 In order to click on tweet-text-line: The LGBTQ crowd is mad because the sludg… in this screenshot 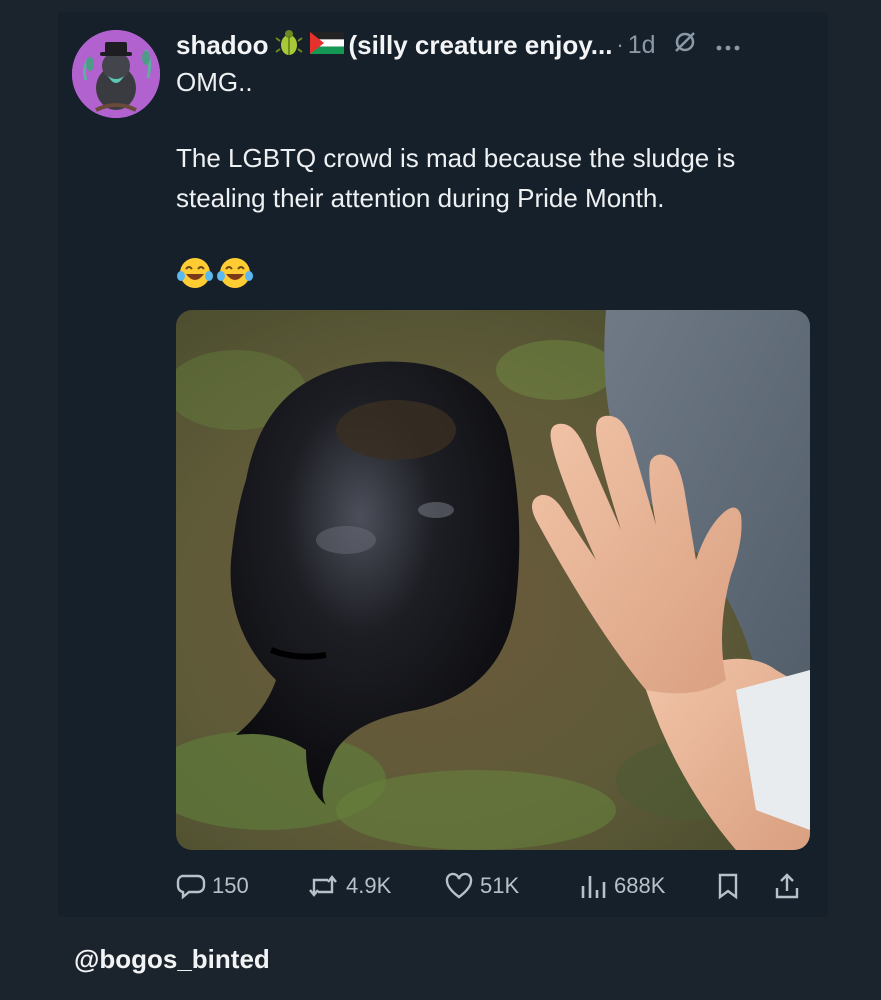, I will do `click(456, 158)`.